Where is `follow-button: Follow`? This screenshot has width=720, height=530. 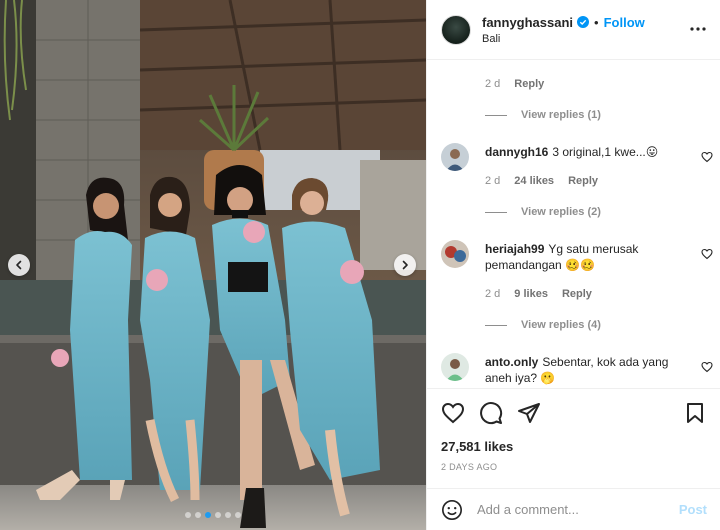 follow-button: Follow is located at coordinates (624, 22).